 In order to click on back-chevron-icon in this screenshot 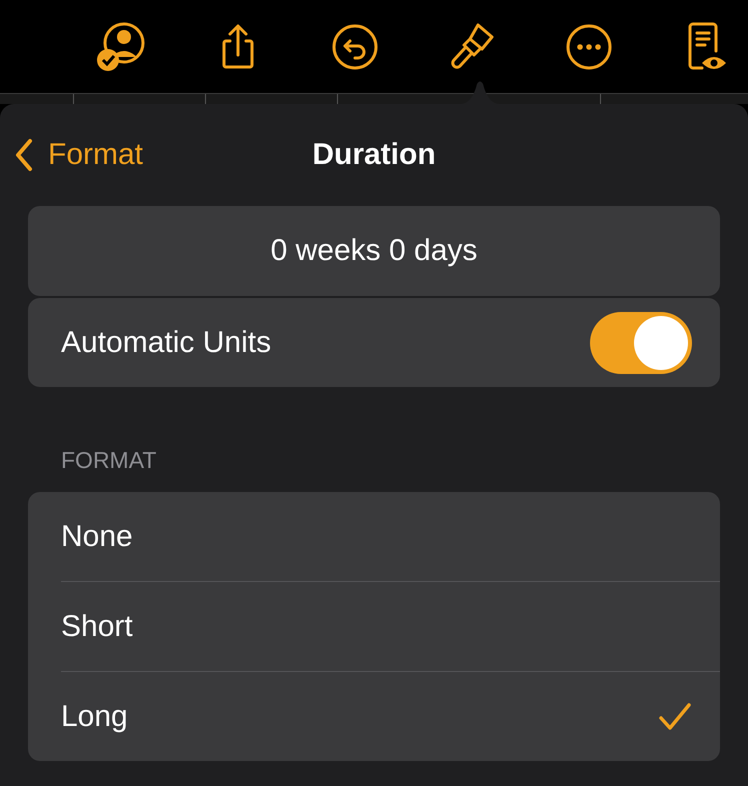, I will do `click(24, 155)`.